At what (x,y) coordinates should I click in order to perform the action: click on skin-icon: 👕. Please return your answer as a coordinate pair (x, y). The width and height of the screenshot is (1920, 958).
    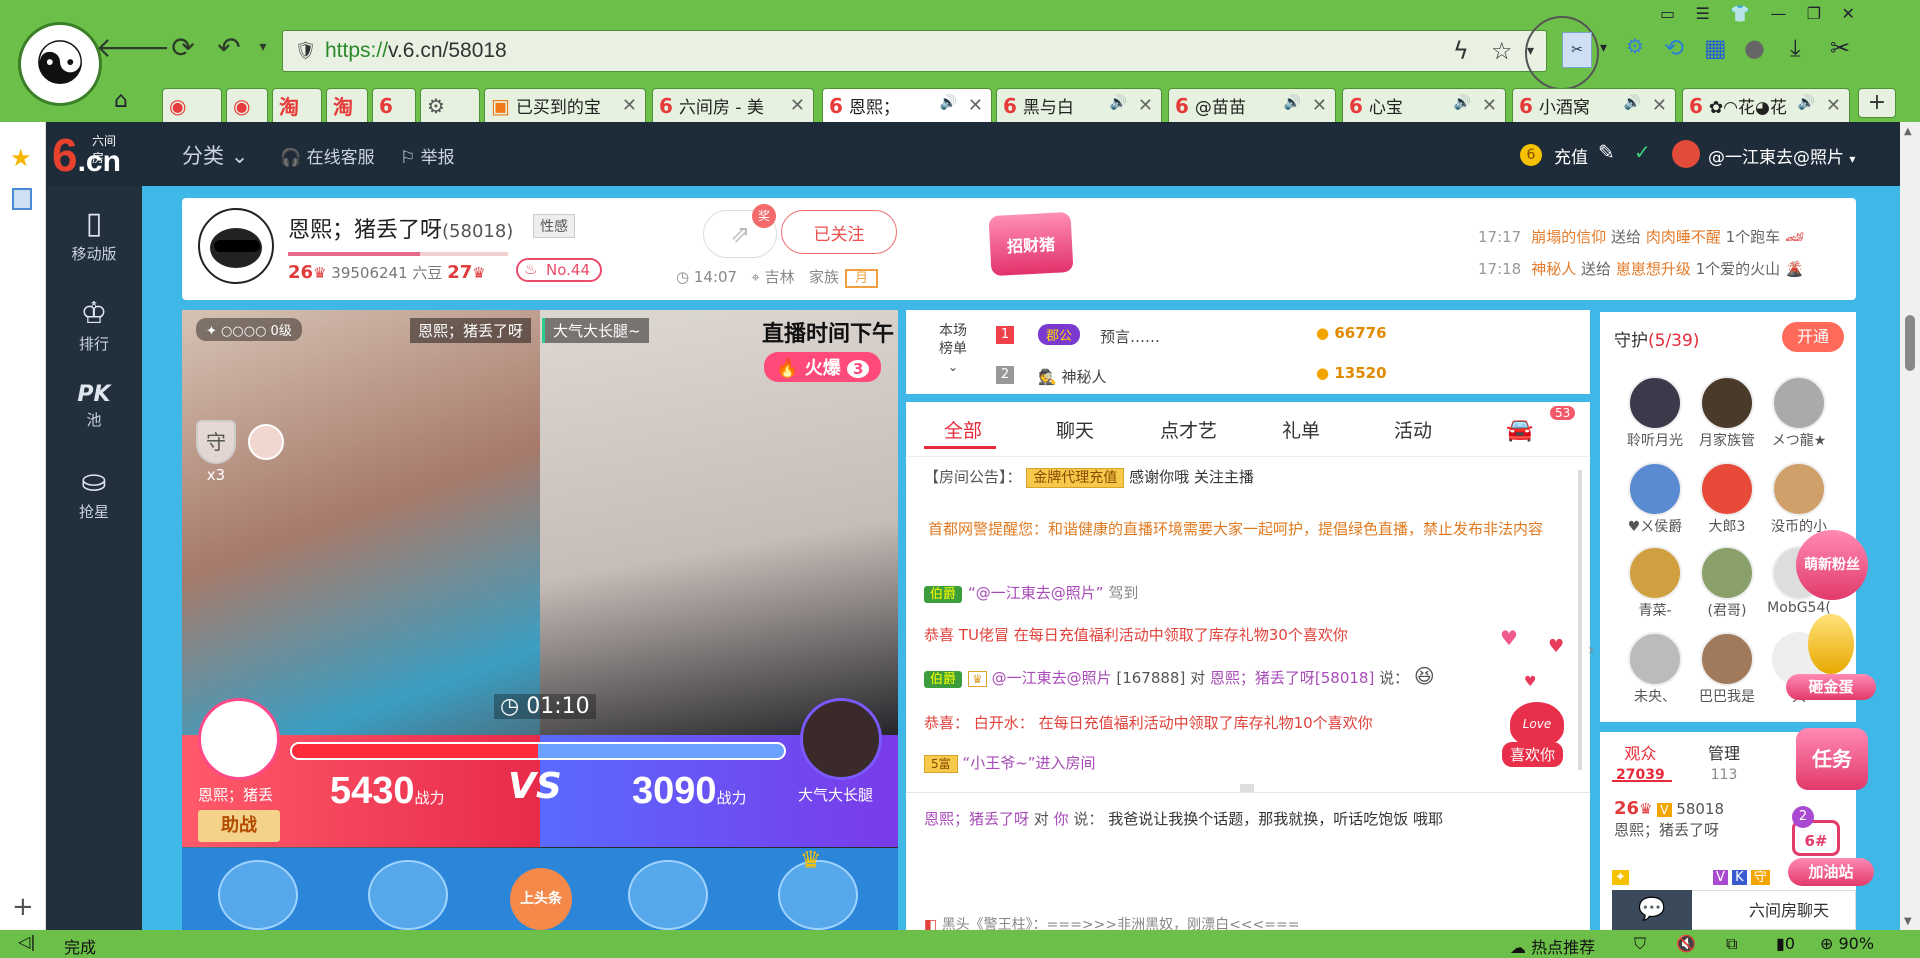
    Looking at the image, I should click on (1740, 13).